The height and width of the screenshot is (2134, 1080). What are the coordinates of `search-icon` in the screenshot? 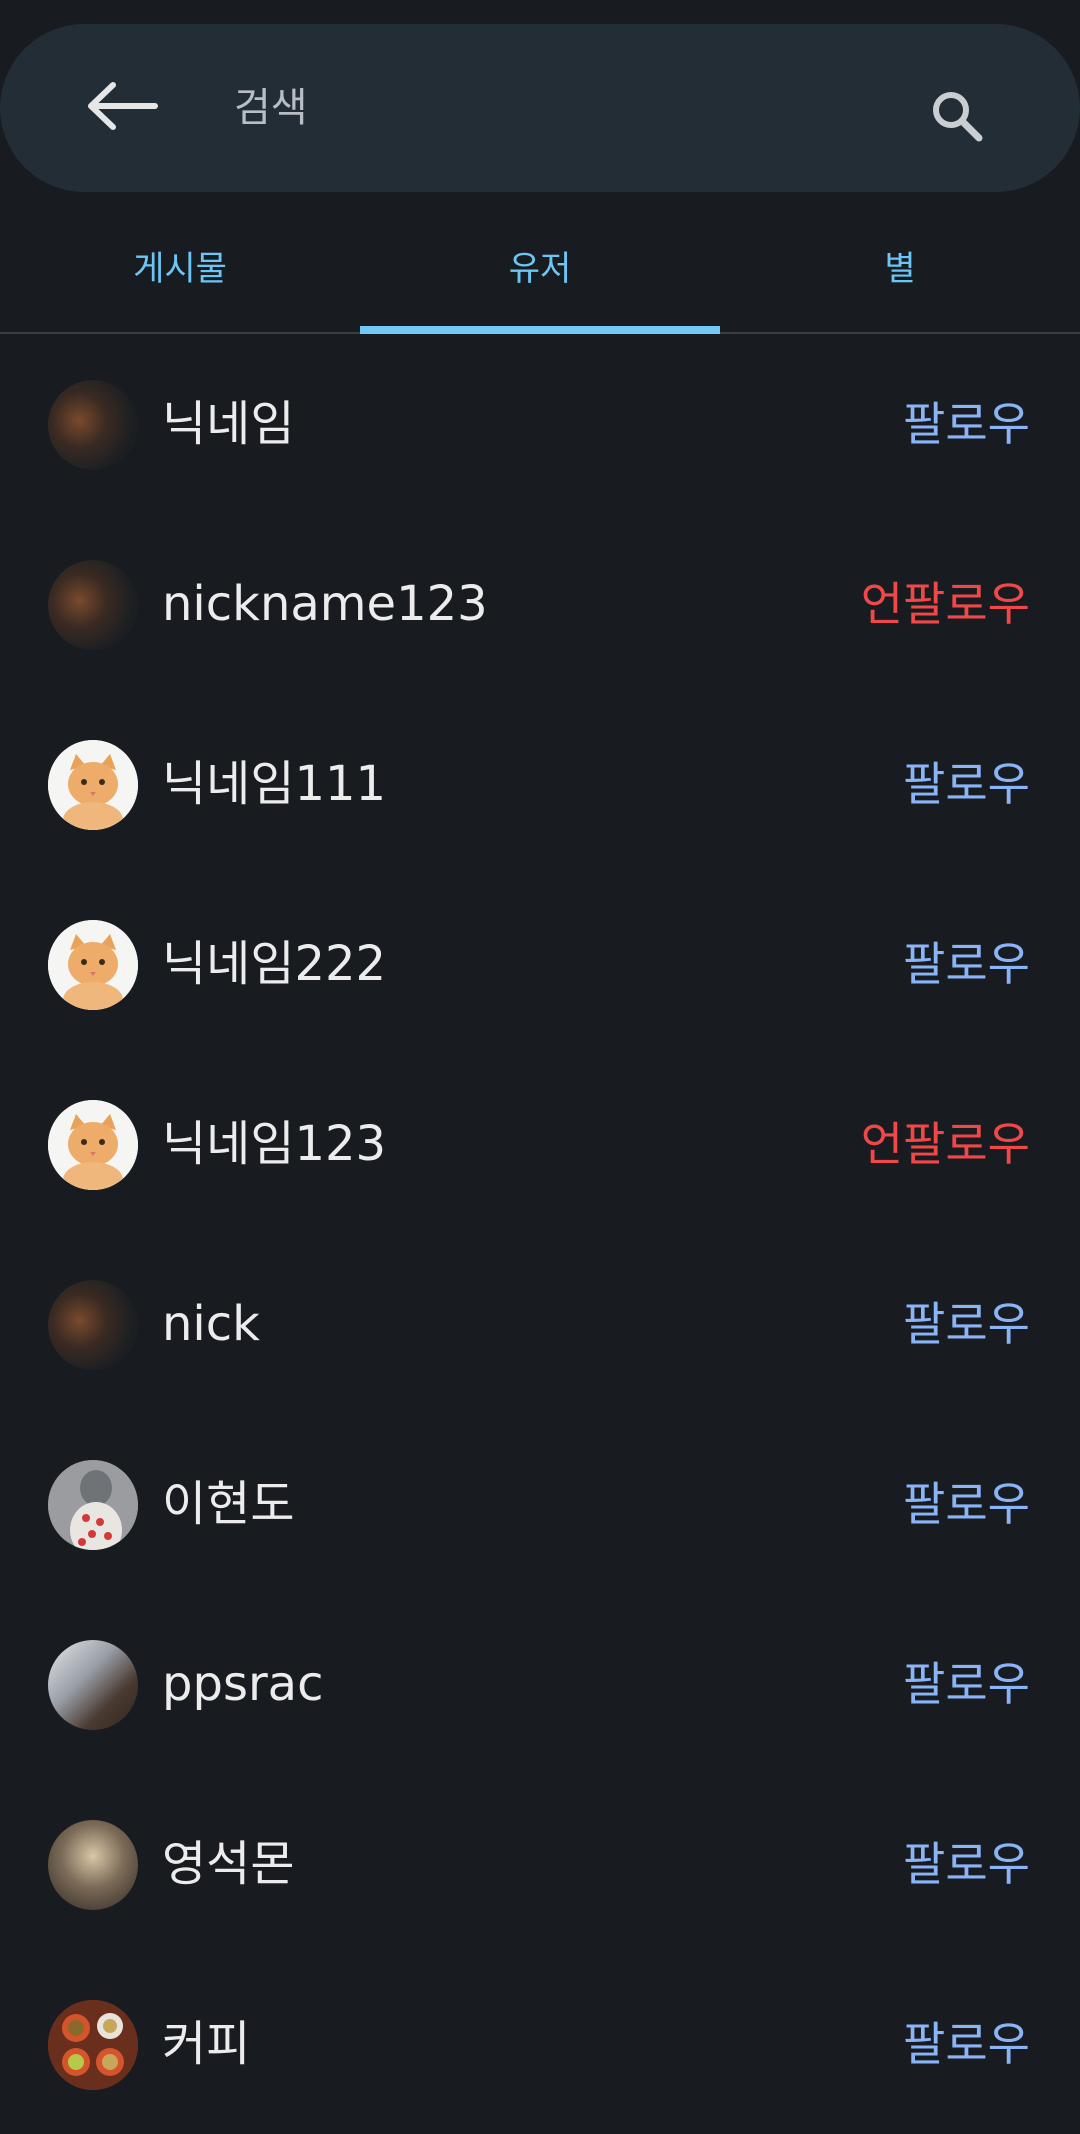 It's located at (957, 118).